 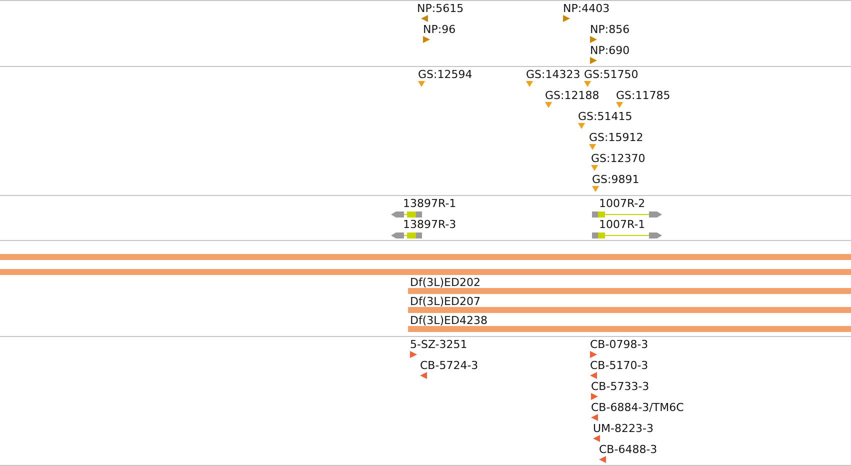 What do you see at coordinates (619, 344) in the screenshot?
I see `feature-label: CB-0798-3` at bounding box center [619, 344].